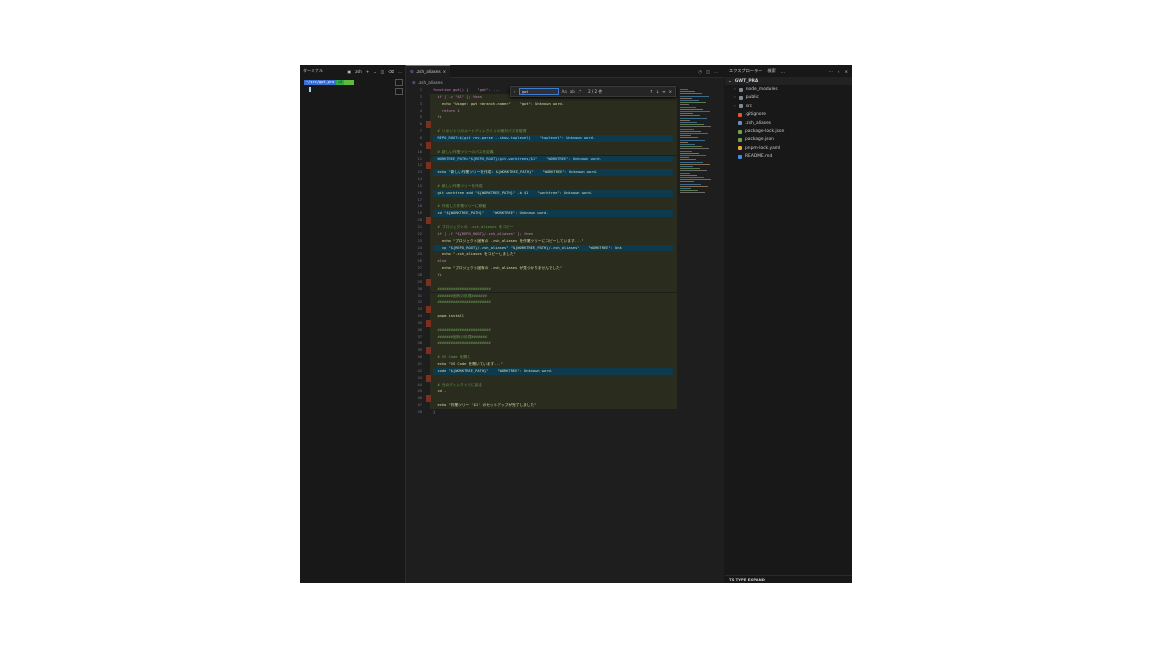  I want to click on terminal-tabs, so click(399, 88).